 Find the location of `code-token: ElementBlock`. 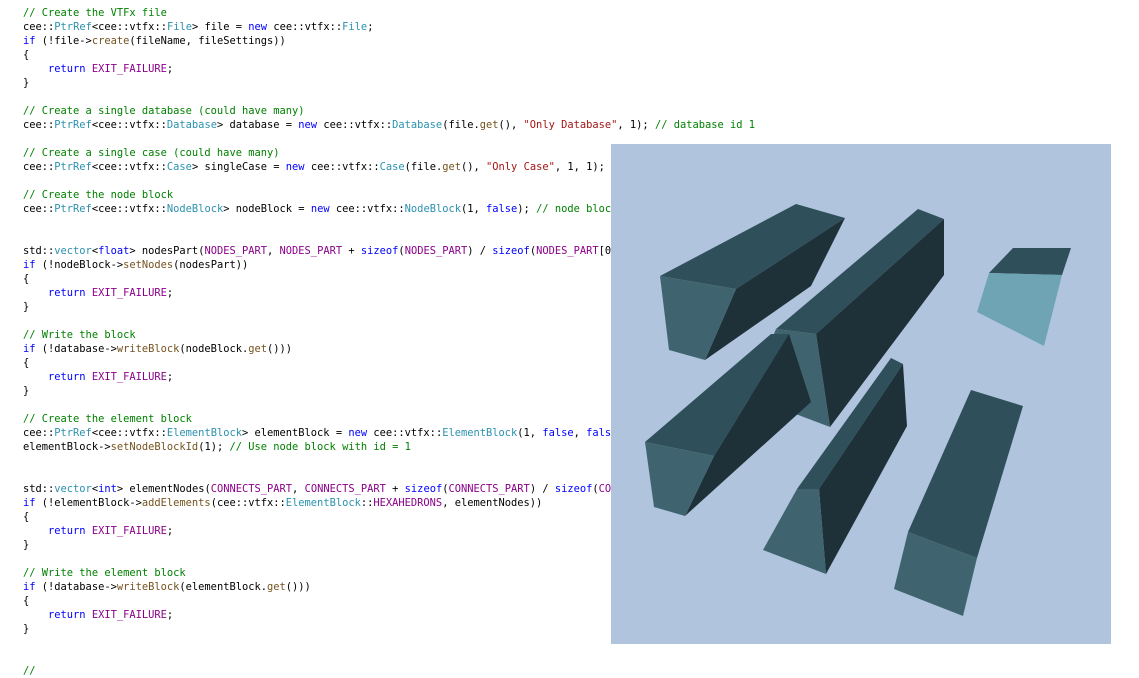

code-token: ElementBlock is located at coordinates (323, 503).